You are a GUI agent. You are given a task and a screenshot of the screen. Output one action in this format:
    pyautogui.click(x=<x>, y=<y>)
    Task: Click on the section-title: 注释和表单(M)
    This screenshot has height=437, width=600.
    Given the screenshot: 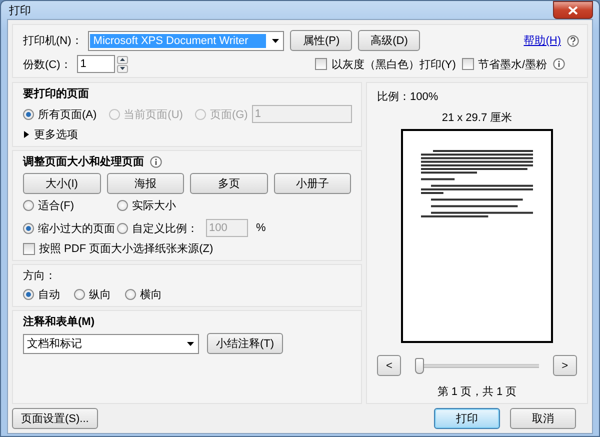 What is the action you would take?
    pyautogui.click(x=59, y=321)
    